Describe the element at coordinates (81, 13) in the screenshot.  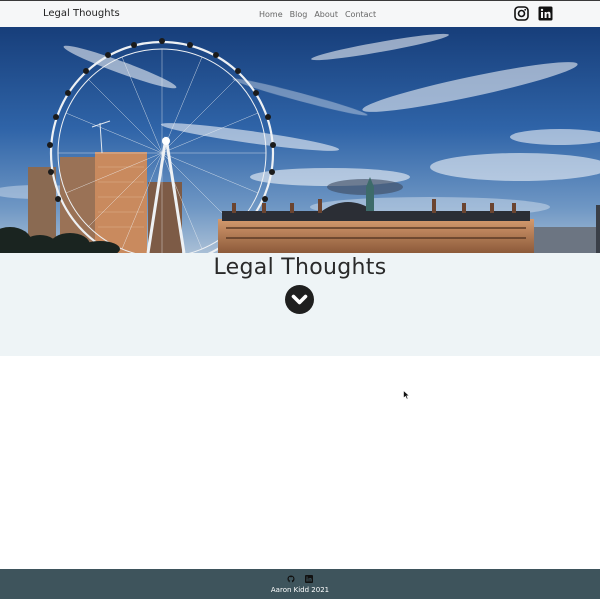
I see `brand-link: Legal Thoughts` at that location.